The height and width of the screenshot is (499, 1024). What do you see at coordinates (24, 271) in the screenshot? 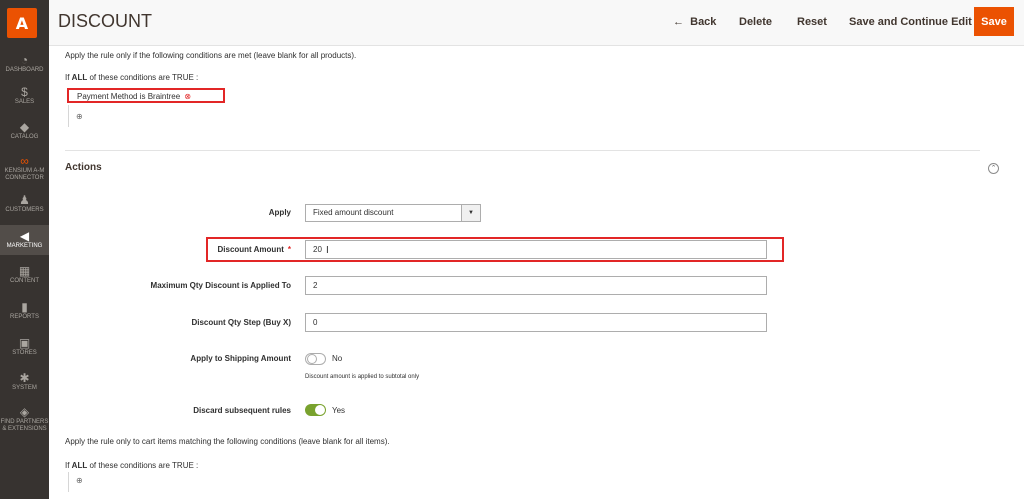
I see `layout-icon: ▦` at bounding box center [24, 271].